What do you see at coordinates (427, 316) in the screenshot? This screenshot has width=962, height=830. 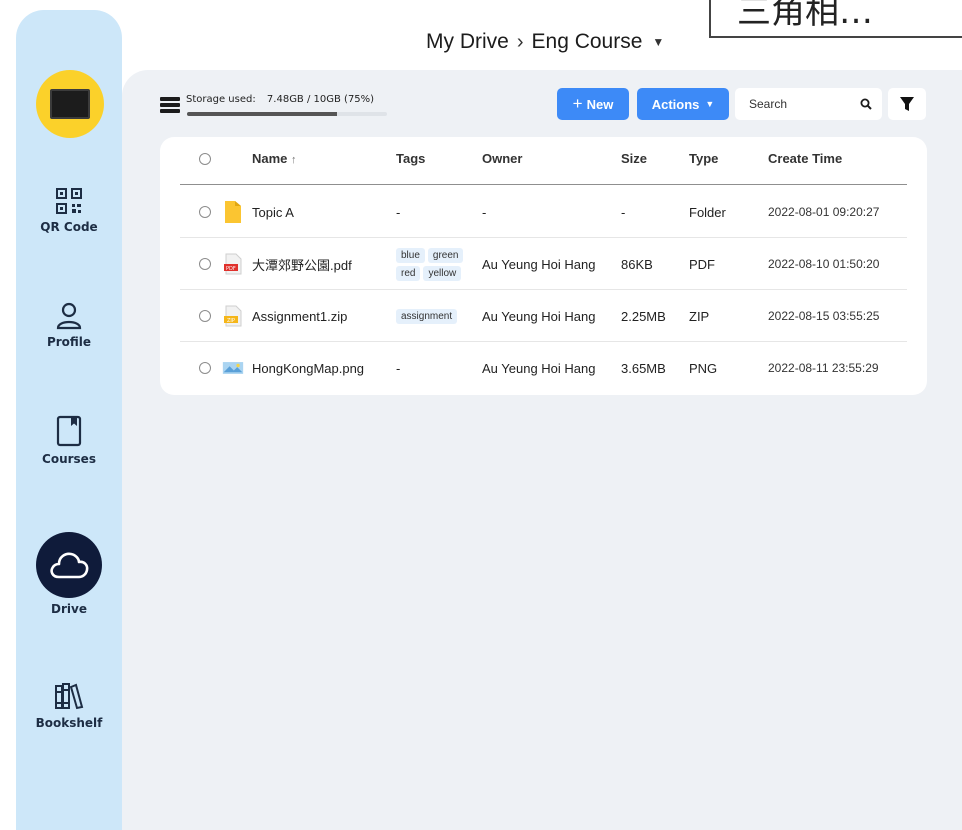 I see `tag-chip: assignment` at bounding box center [427, 316].